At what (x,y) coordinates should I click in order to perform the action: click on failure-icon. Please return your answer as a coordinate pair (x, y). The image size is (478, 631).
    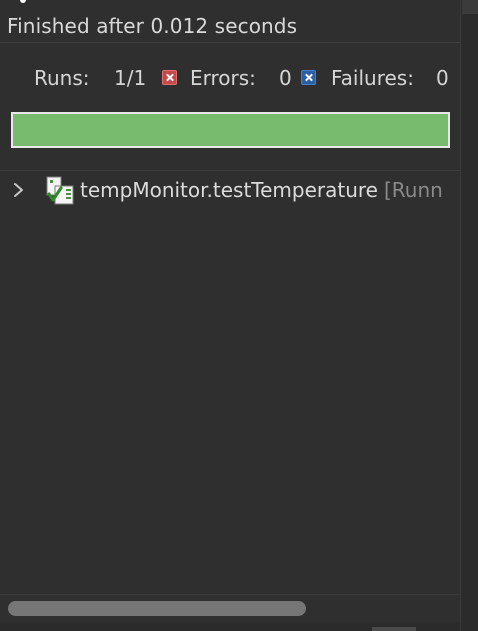
    Looking at the image, I should click on (308, 77).